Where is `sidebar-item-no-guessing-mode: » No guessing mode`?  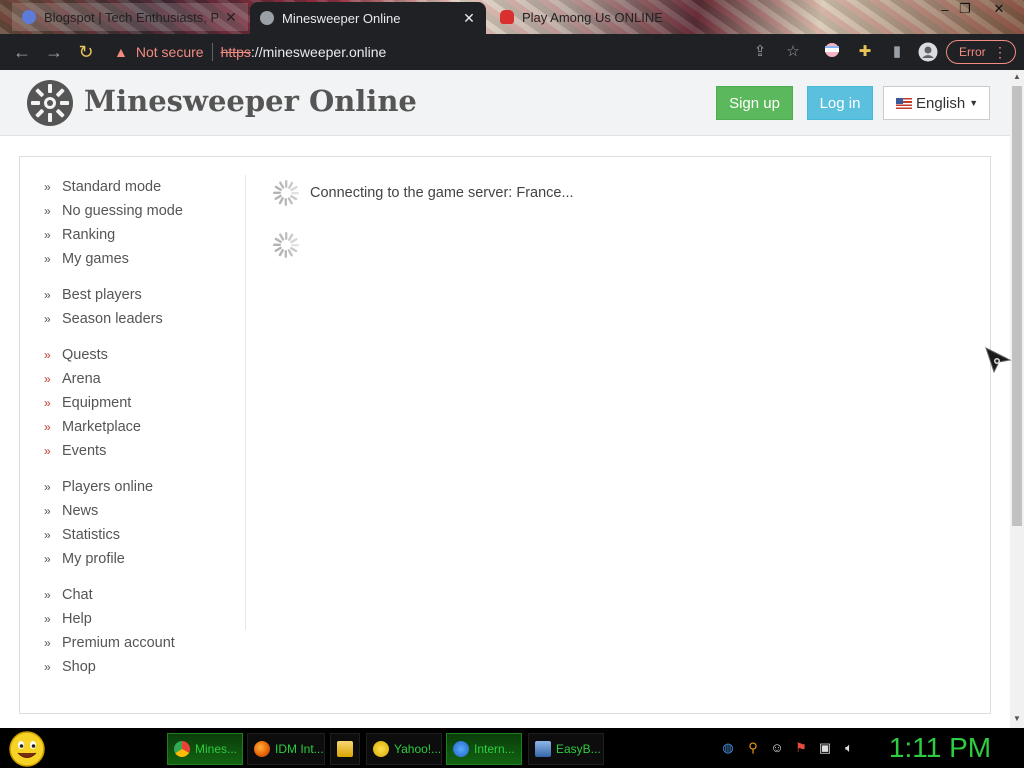
sidebar-item-no-guessing-mode: » No guessing mode is located at coordinates (132, 211).